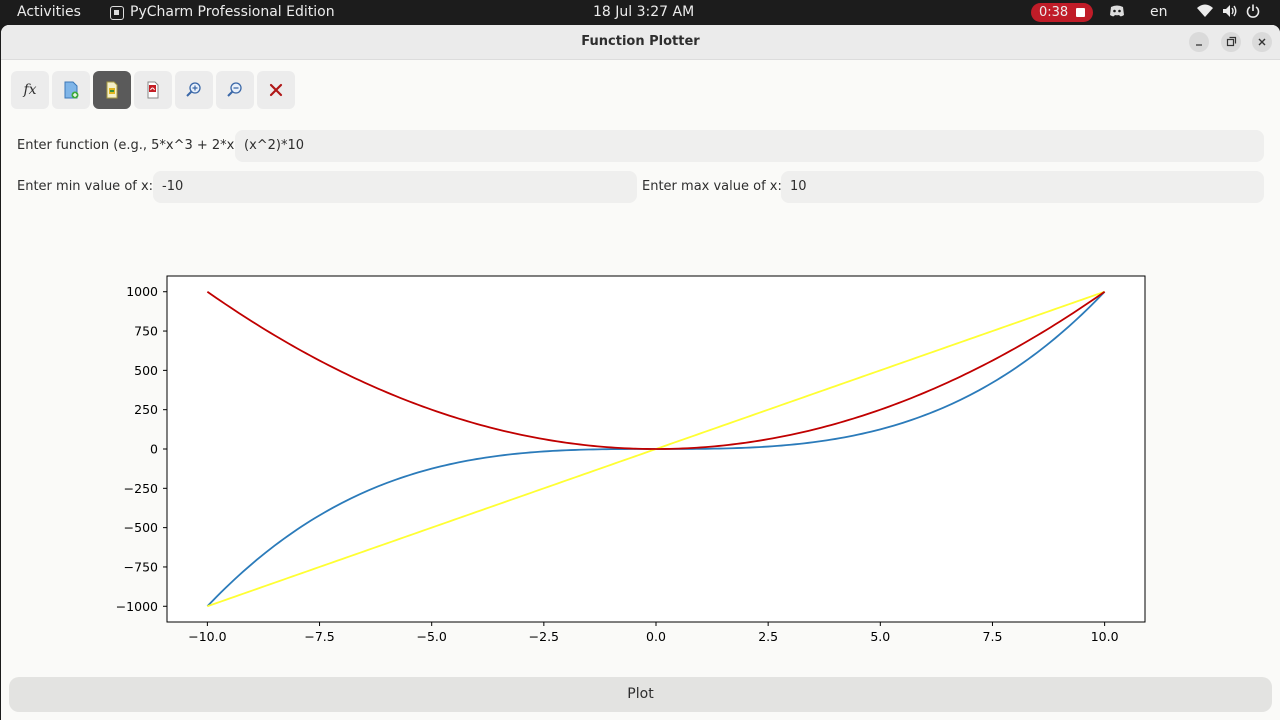 Image resolution: width=1280 pixels, height=720 pixels. Describe the element at coordinates (85, 186) in the screenshot. I see `min-x-label: Enter min value of x:` at that location.